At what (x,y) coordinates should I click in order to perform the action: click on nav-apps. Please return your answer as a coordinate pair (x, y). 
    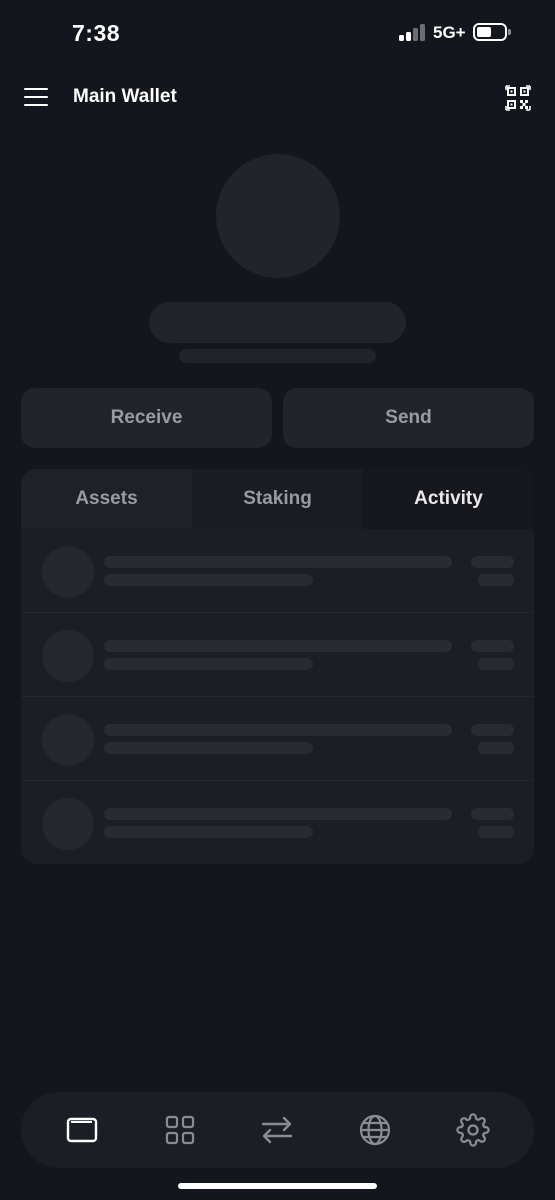
    Looking at the image, I should click on (180, 1130).